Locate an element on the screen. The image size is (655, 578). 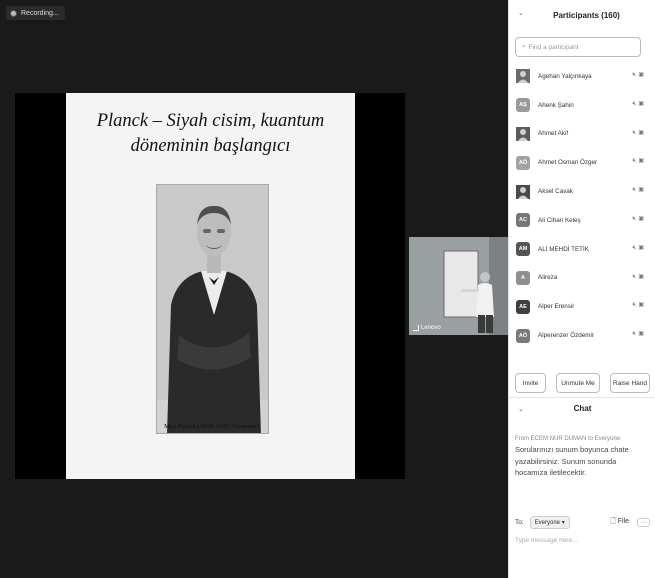
invite-button: Invite is located at coordinates (530, 383).